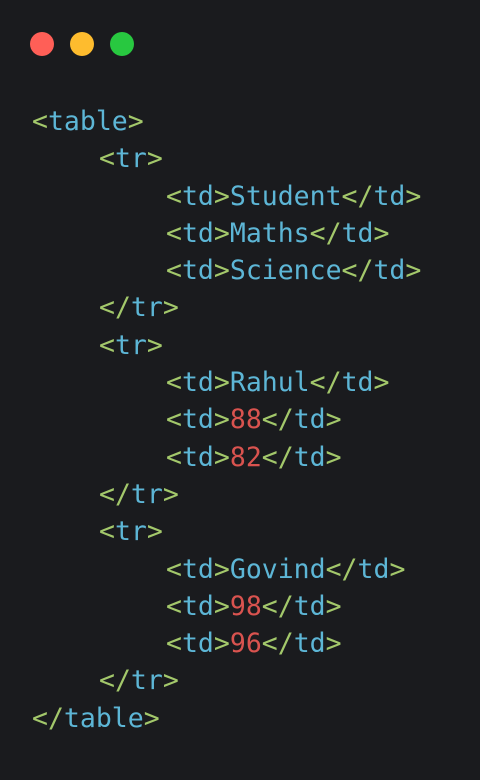 The image size is (480, 780). I want to click on code-line: <td>Student</td>, so click(226, 196).